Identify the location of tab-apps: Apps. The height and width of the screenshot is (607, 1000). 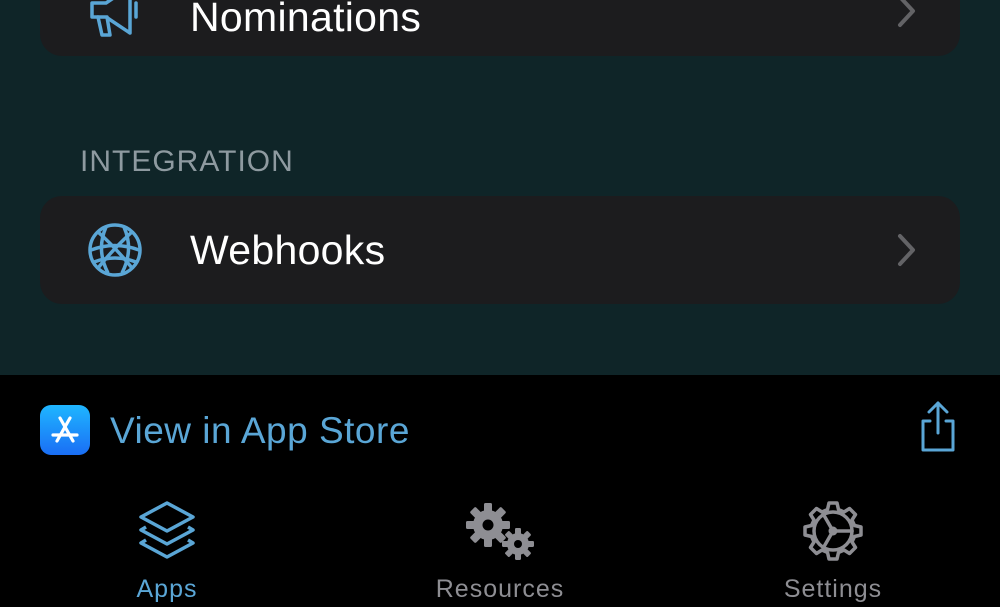
(167, 550).